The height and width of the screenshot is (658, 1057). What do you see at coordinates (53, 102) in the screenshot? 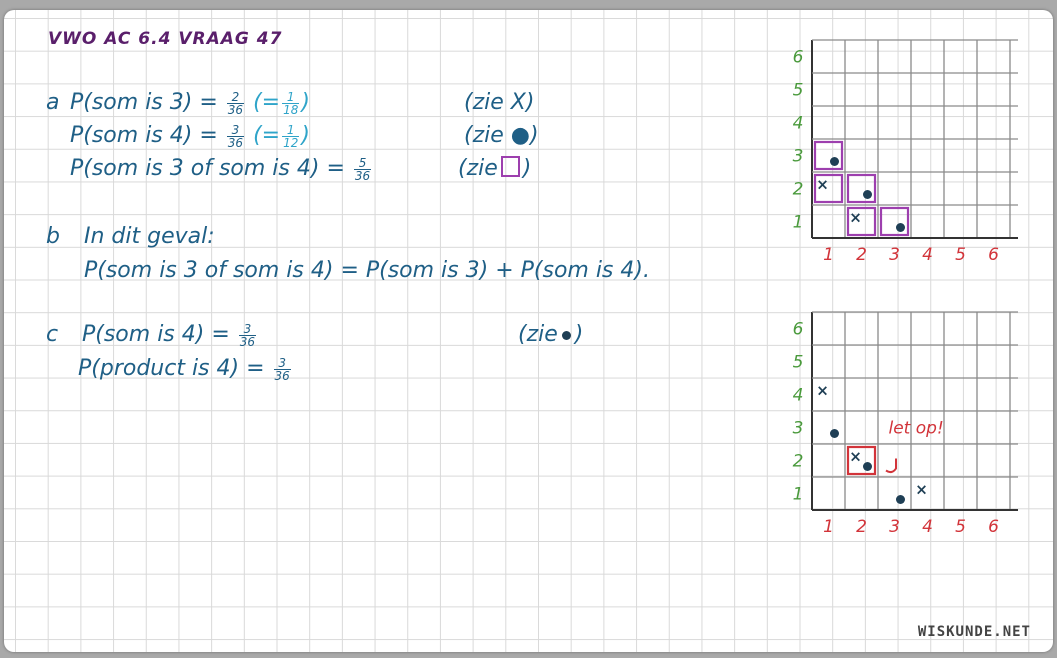
I see `part-a-label: a` at bounding box center [53, 102].